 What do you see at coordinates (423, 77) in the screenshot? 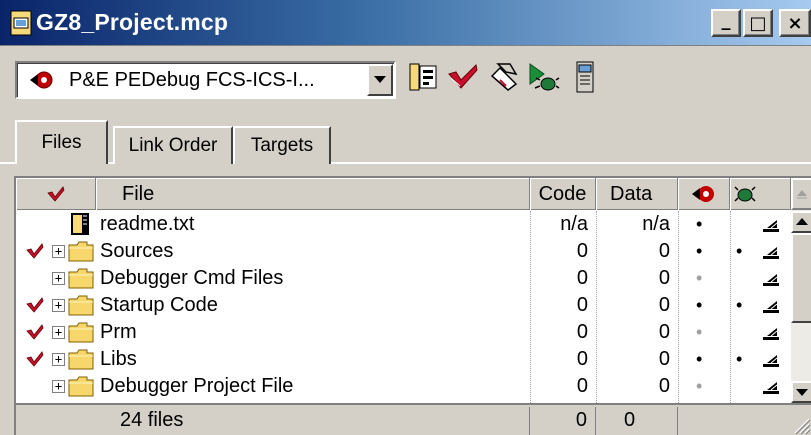
I see `settings-icon` at bounding box center [423, 77].